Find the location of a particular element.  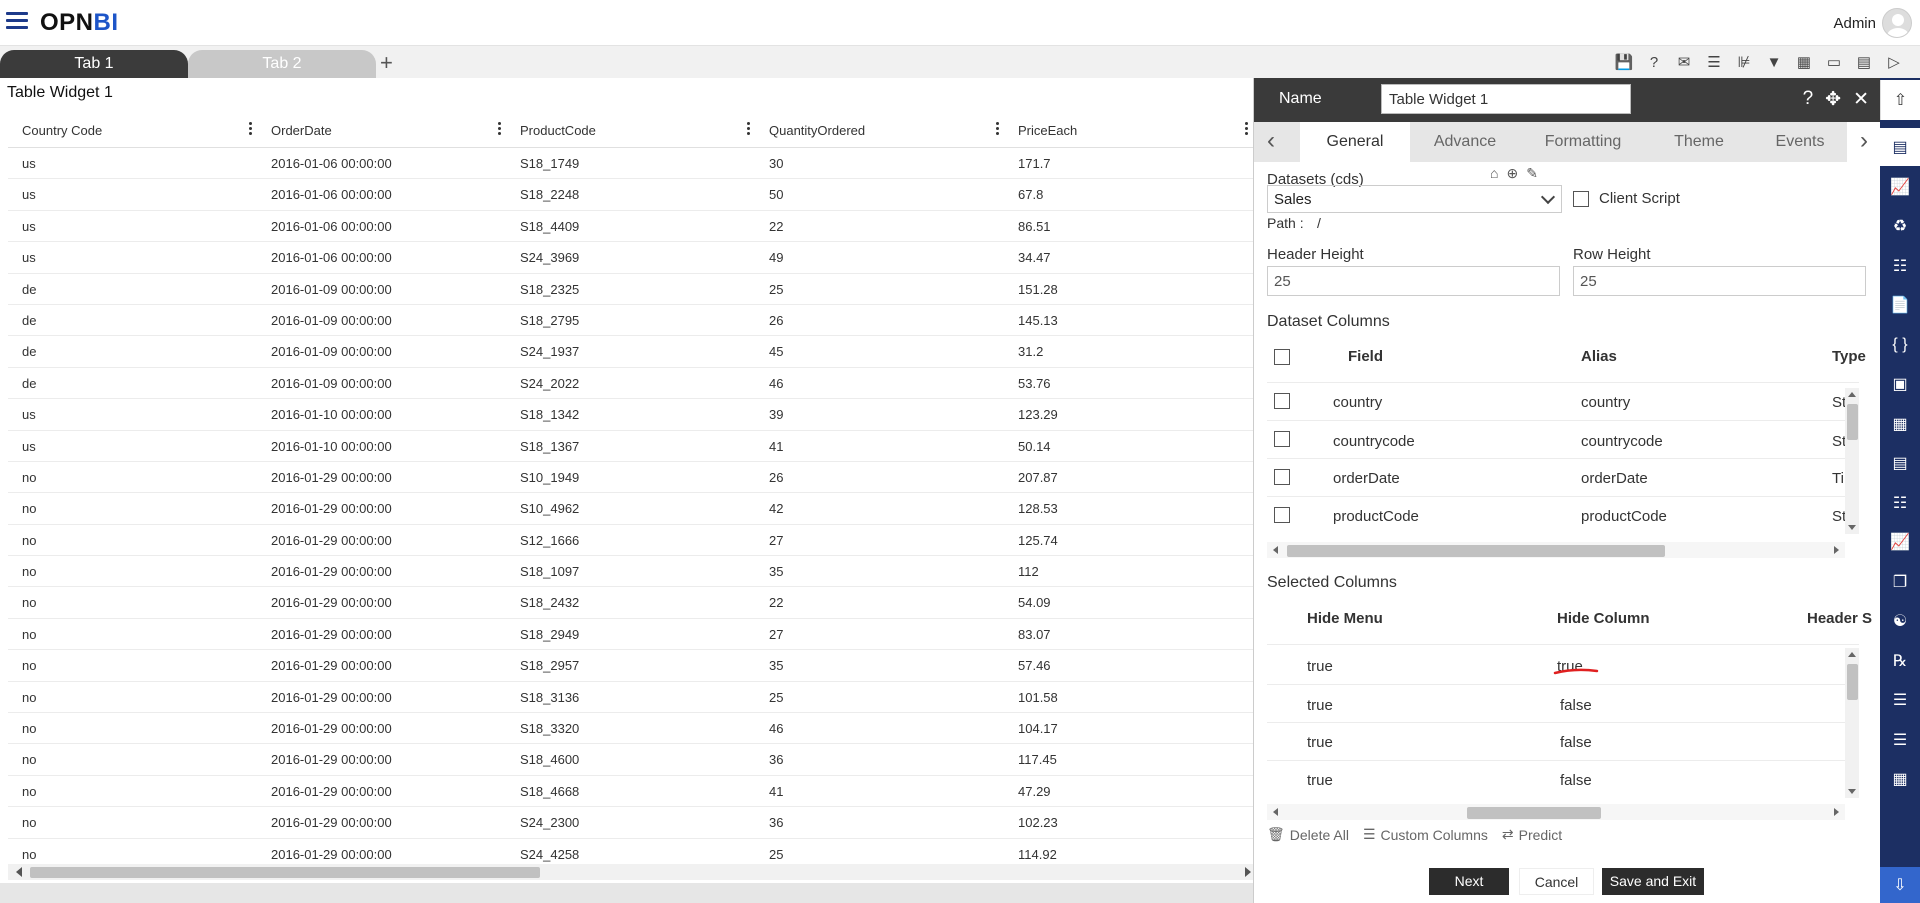

filter-icon: ▼ is located at coordinates (1774, 62).